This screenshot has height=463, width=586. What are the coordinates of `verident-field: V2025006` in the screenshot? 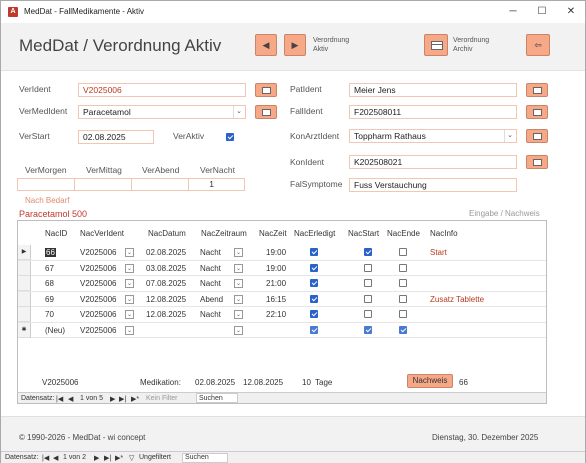 It's located at (162, 90).